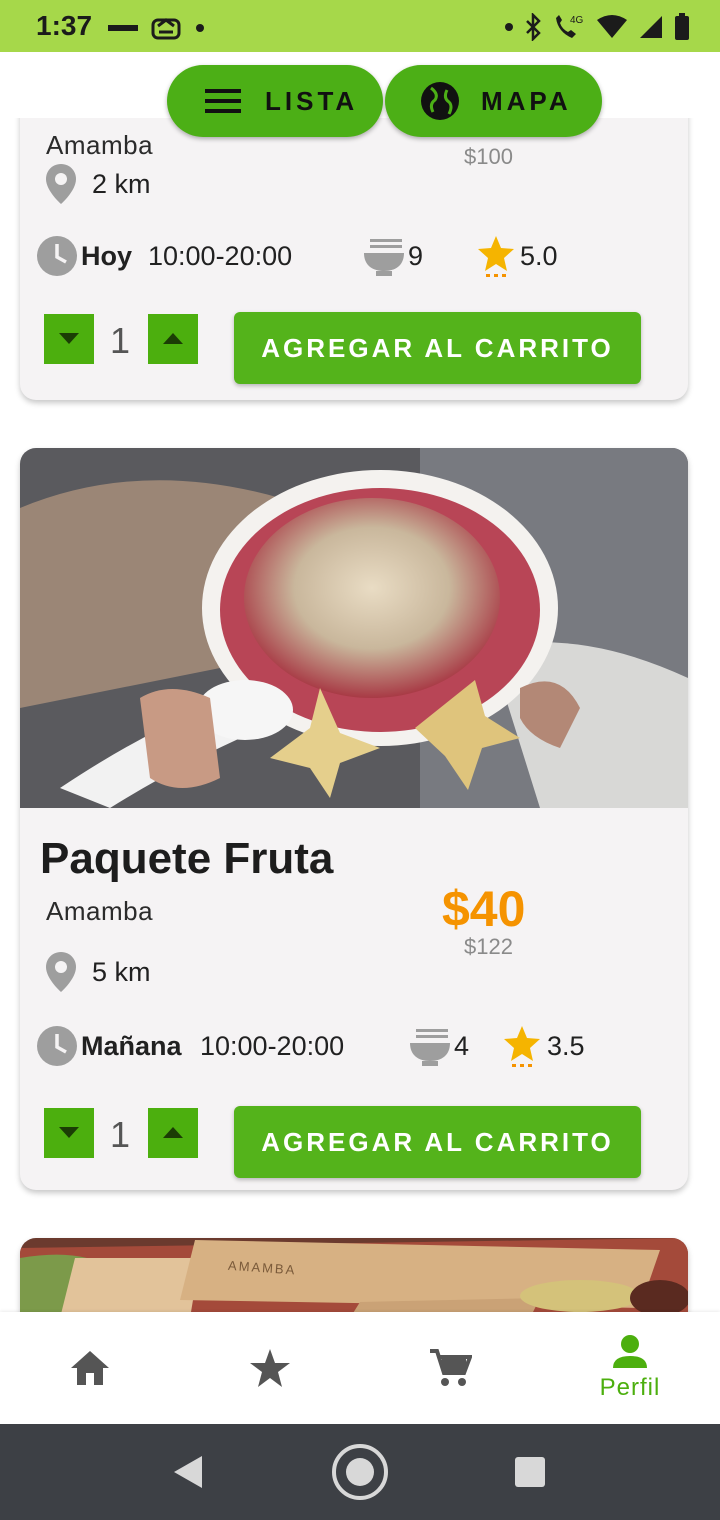 Image resolution: width=720 pixels, height=1520 pixels. I want to click on cast-icon, so click(166, 29).